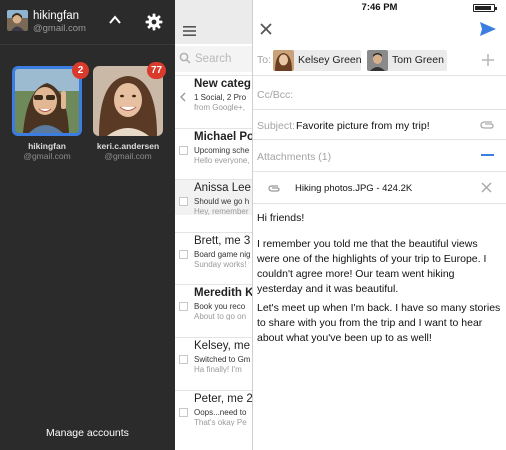 The height and width of the screenshot is (450, 506). Describe the element at coordinates (59, 28) in the screenshot. I see `account-email: @gmail.com` at that location.